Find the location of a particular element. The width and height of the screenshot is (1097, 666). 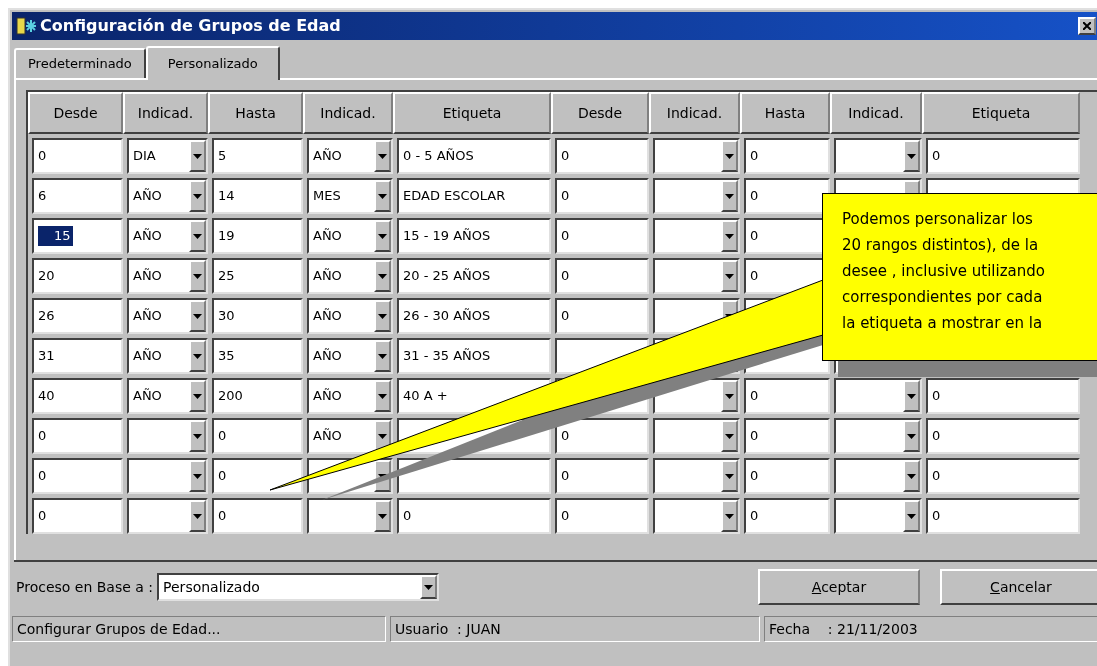

tab: Personalizado is located at coordinates (212, 63).